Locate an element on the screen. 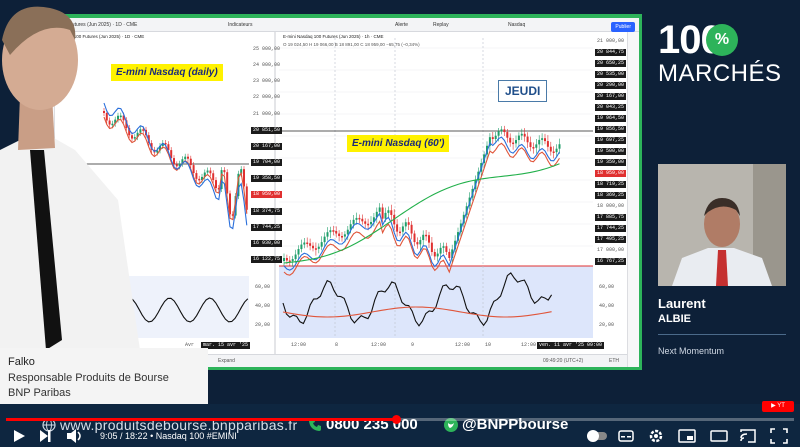 This screenshot has width=800, height=447. oscillator-axis-label: 40,00 is located at coordinates (607, 306).